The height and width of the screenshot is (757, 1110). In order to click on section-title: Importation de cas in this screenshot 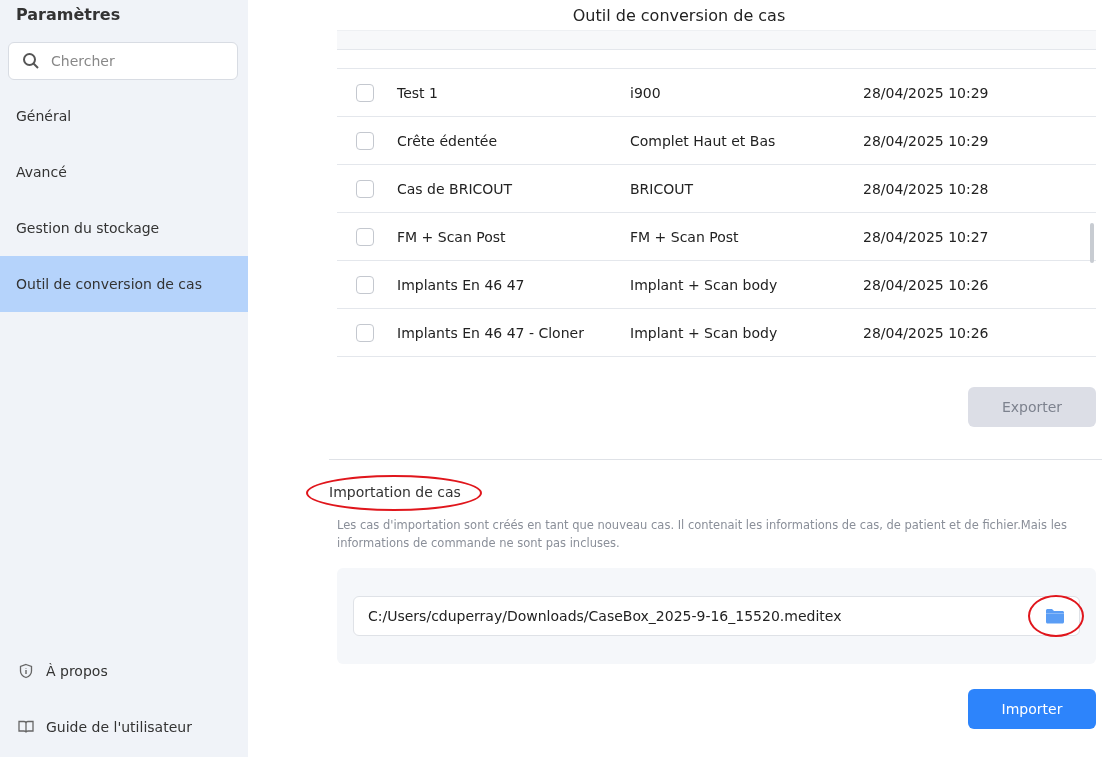, I will do `click(395, 492)`.